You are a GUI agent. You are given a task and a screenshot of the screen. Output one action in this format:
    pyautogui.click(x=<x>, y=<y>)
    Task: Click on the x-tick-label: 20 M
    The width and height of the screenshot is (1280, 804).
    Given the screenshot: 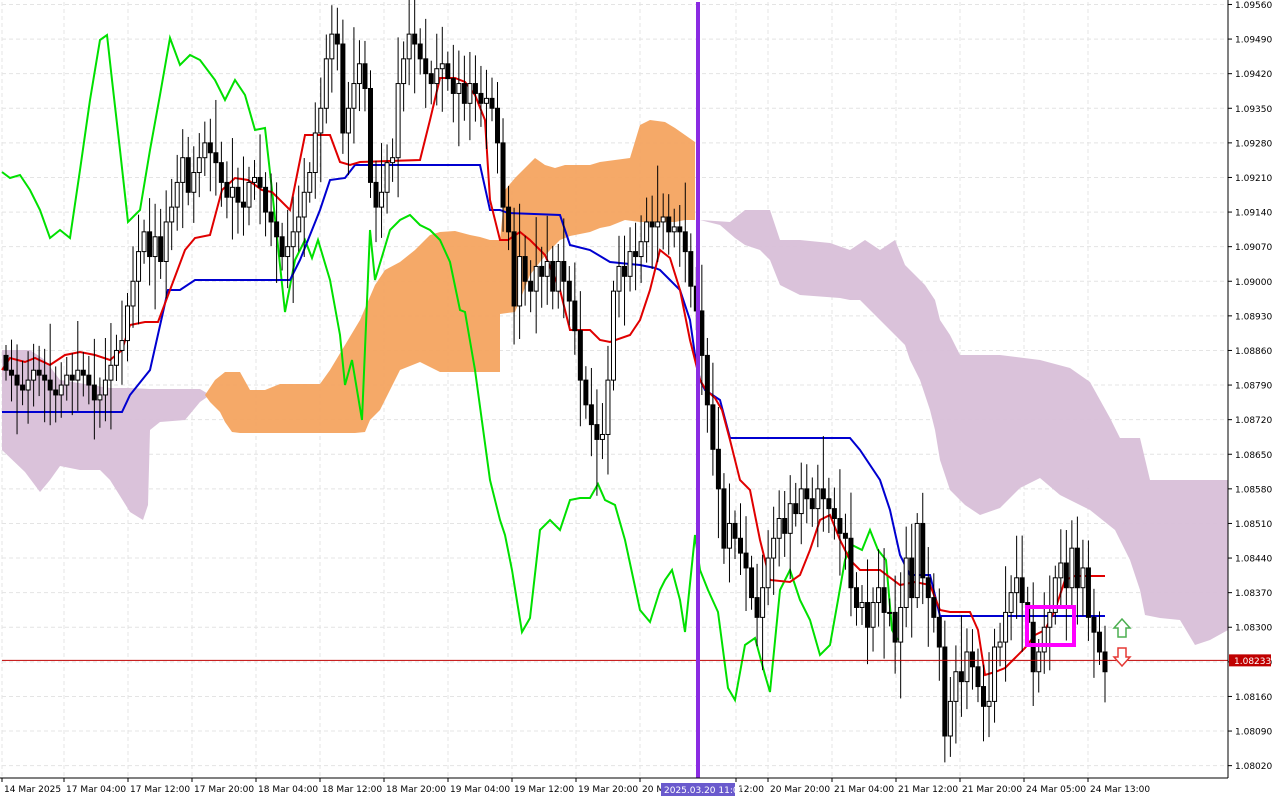 What is the action you would take?
    pyautogui.click(x=653, y=790)
    